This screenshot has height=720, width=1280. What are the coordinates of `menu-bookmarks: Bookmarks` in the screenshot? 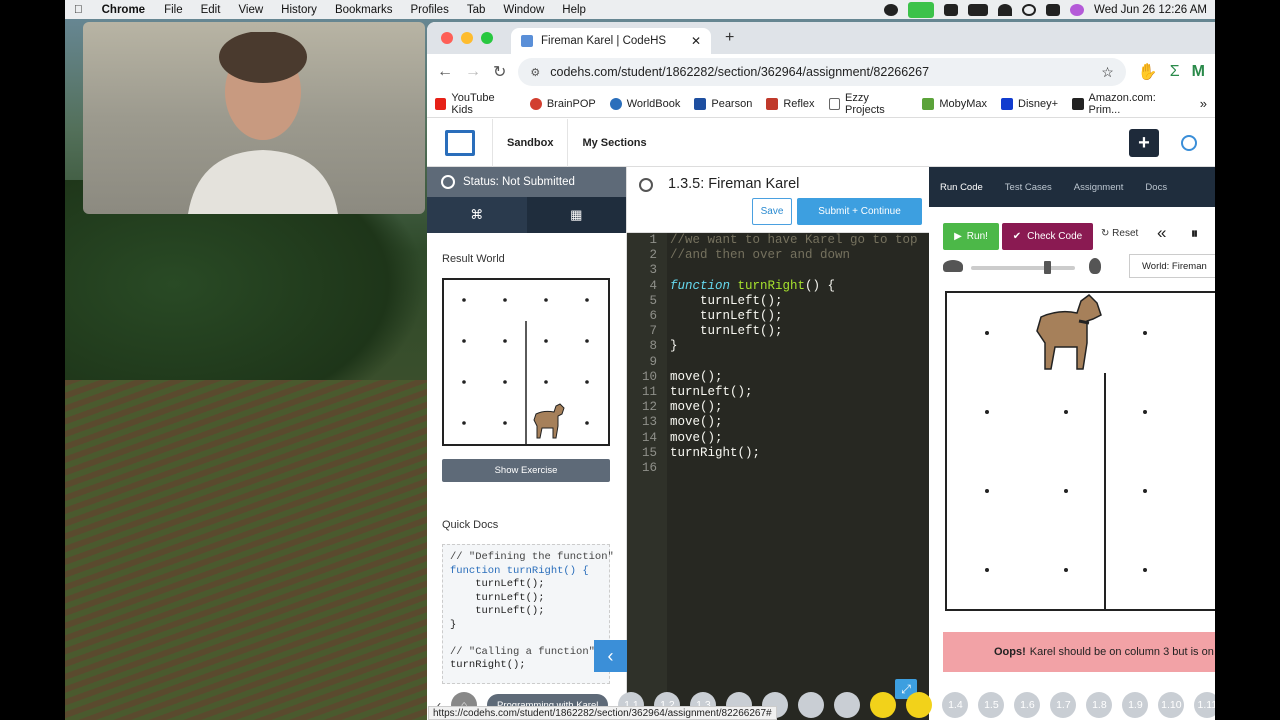 It's located at (364, 10).